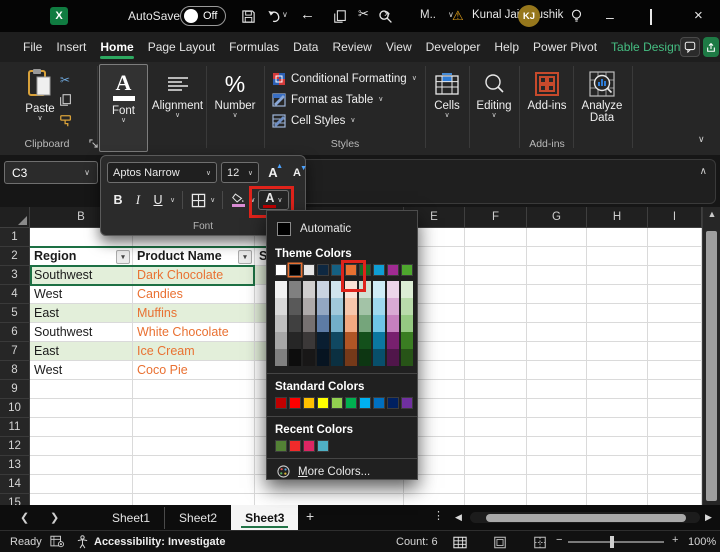 This screenshot has height=552, width=720. What do you see at coordinates (194, 256) in the screenshot?
I see `cell: Product Name ▾` at bounding box center [194, 256].